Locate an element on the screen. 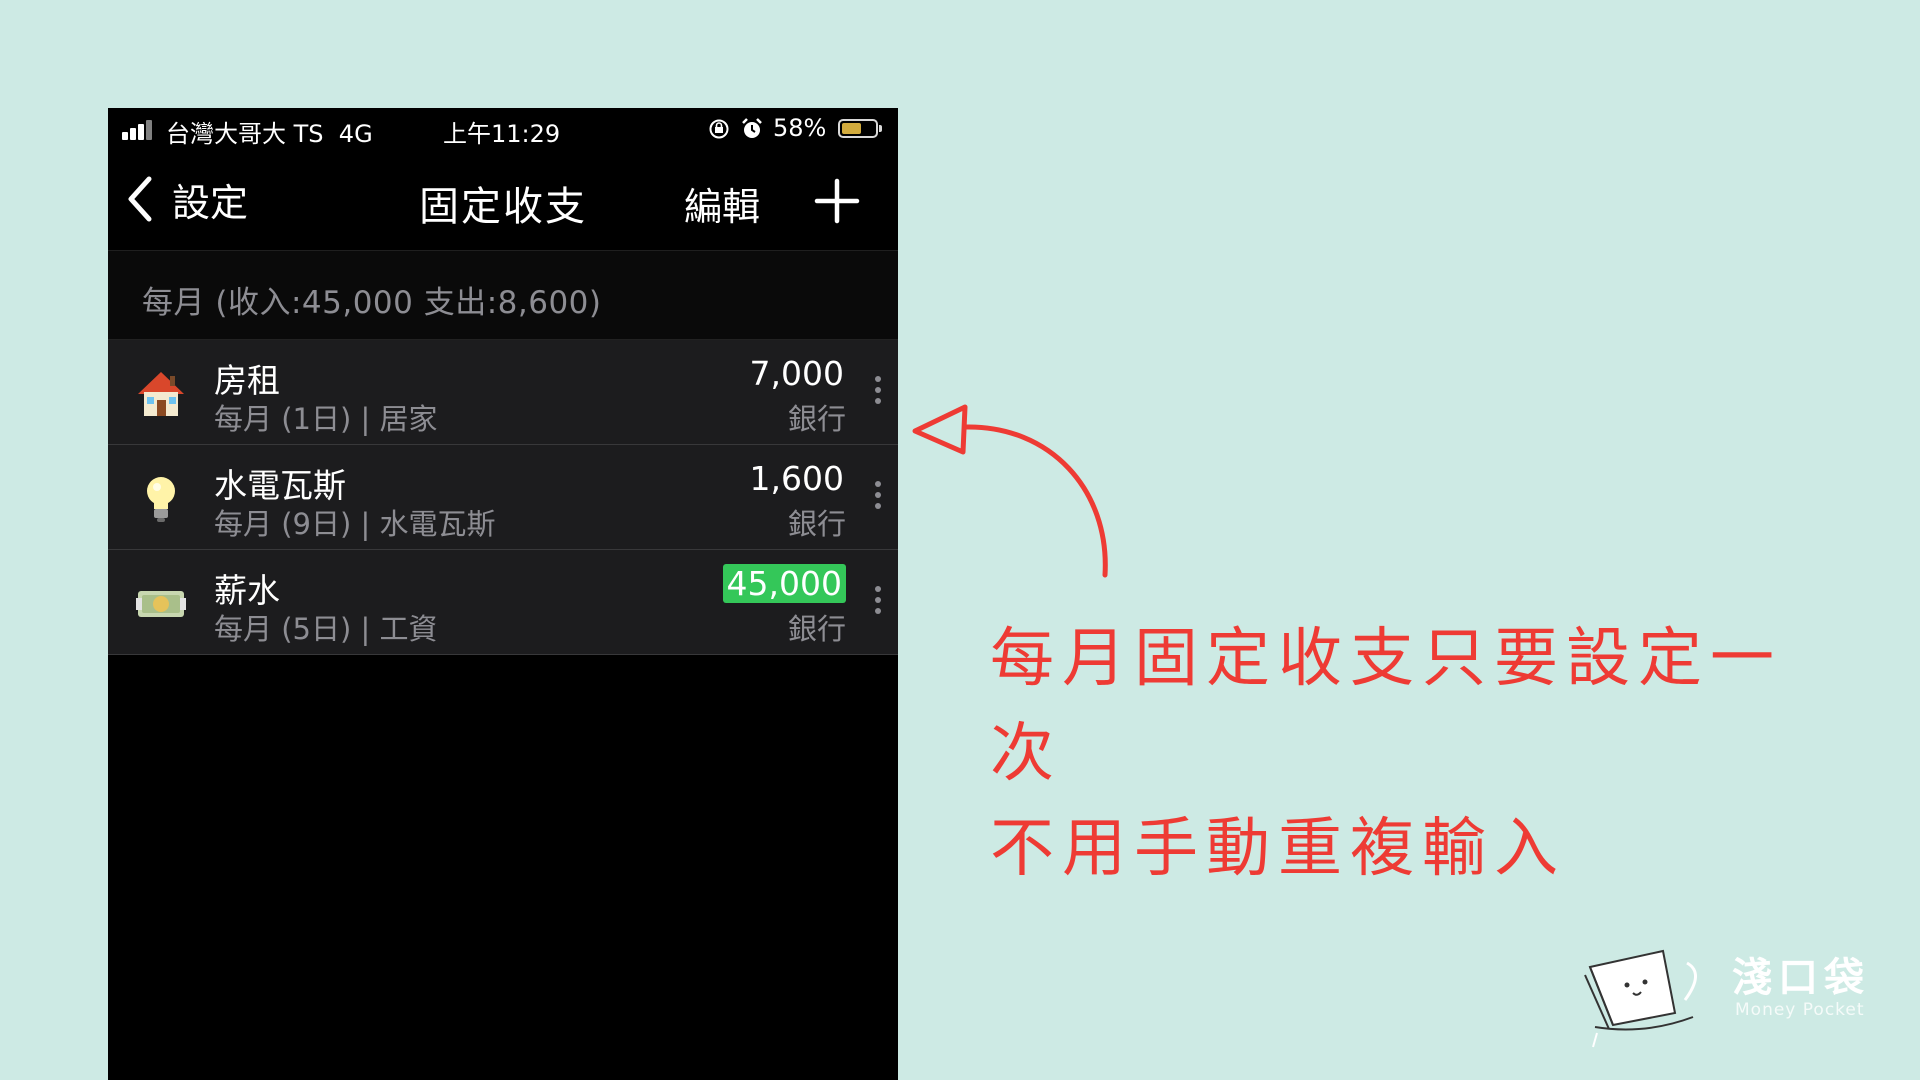 The width and height of the screenshot is (1920, 1080). status-bar: 台灣大哥大 TS 4G 上午11:29 58% is located at coordinates (503, 129).